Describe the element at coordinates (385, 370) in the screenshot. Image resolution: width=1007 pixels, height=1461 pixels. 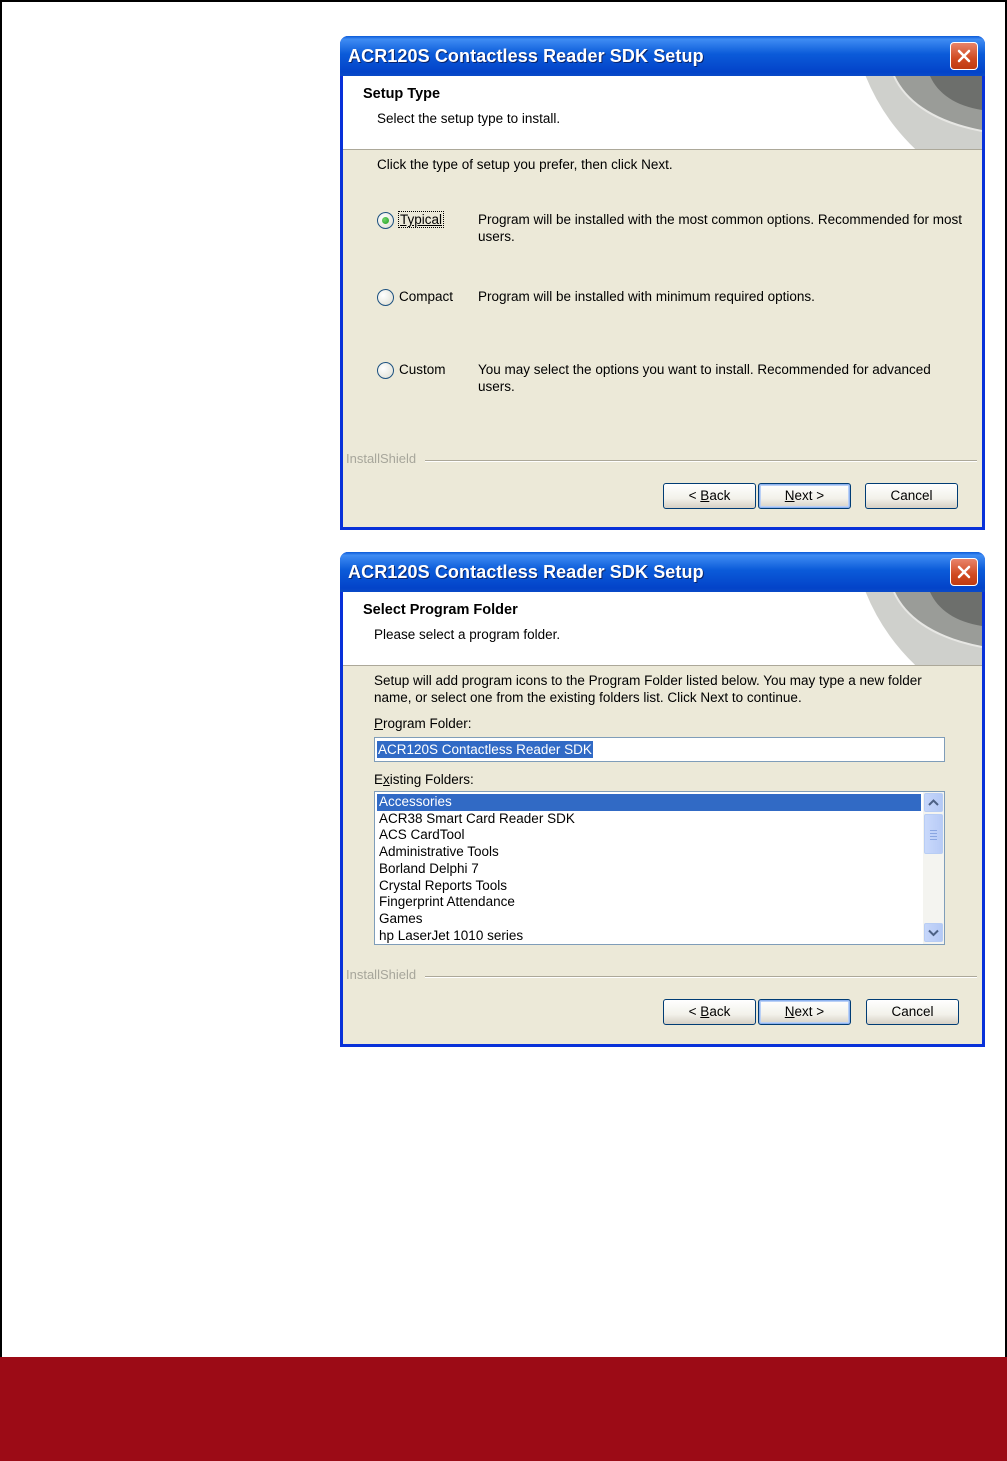
I see `custom-radio` at that location.